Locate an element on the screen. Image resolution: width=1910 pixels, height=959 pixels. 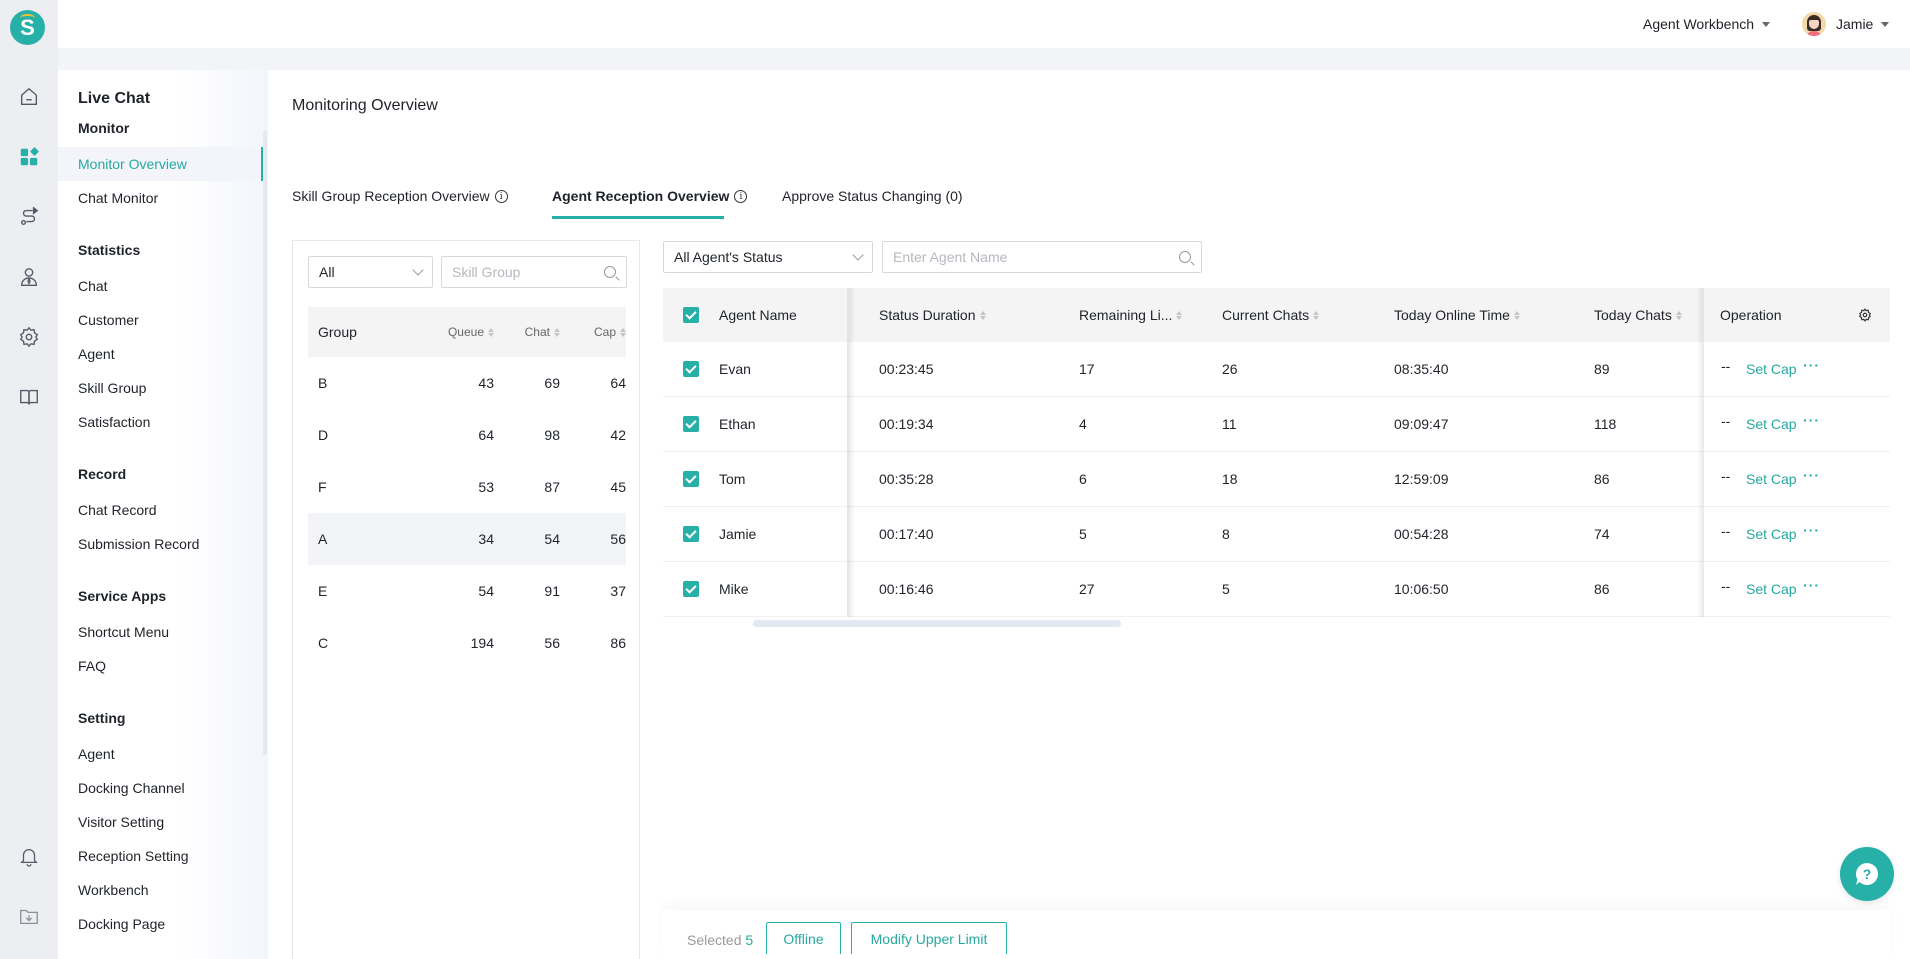
col-today-chats: Today Chats is located at coordinates (1638, 315).